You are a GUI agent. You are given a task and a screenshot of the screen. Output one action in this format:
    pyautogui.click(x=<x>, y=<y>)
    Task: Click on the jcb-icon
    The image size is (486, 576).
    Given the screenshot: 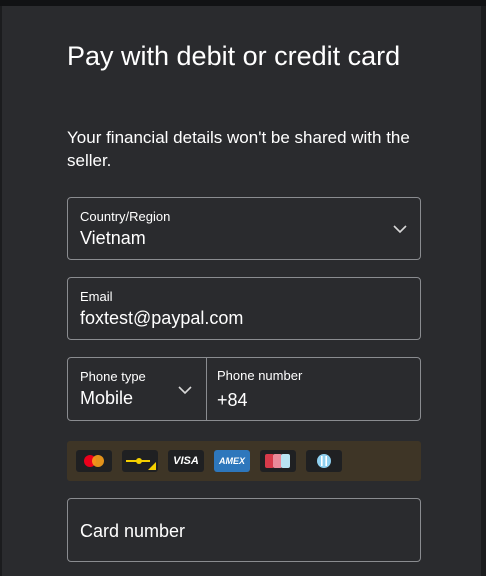 What is the action you would take?
    pyautogui.click(x=278, y=461)
    